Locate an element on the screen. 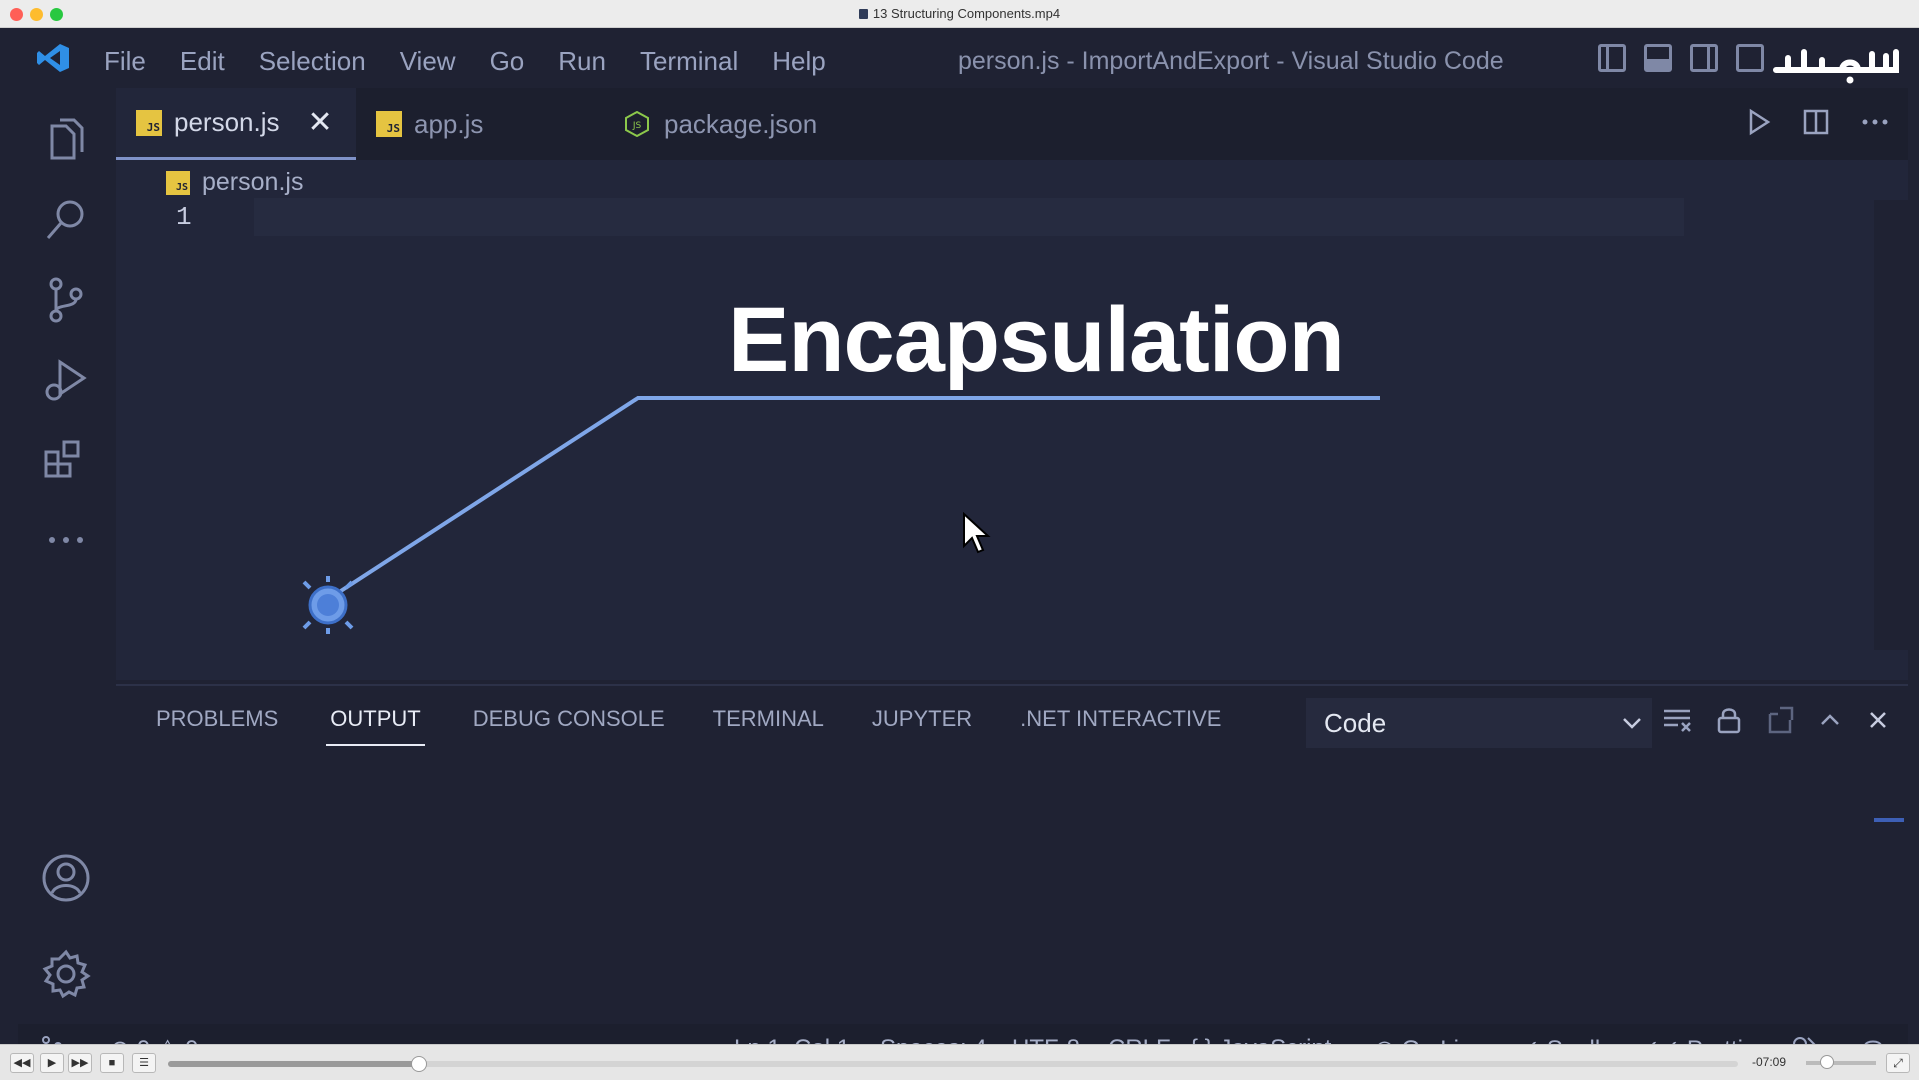  breadcrumb-file: person.js is located at coordinates (252, 182).